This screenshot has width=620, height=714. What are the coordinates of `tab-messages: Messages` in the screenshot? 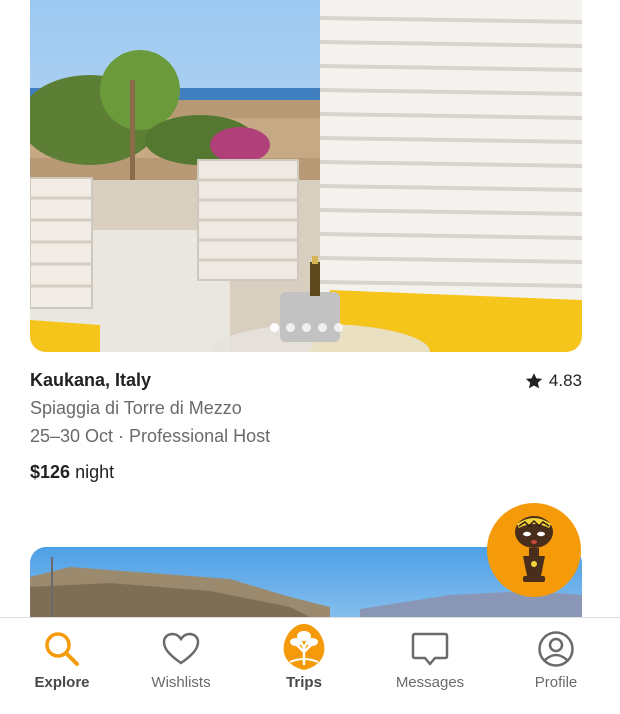 It's located at (430, 666).